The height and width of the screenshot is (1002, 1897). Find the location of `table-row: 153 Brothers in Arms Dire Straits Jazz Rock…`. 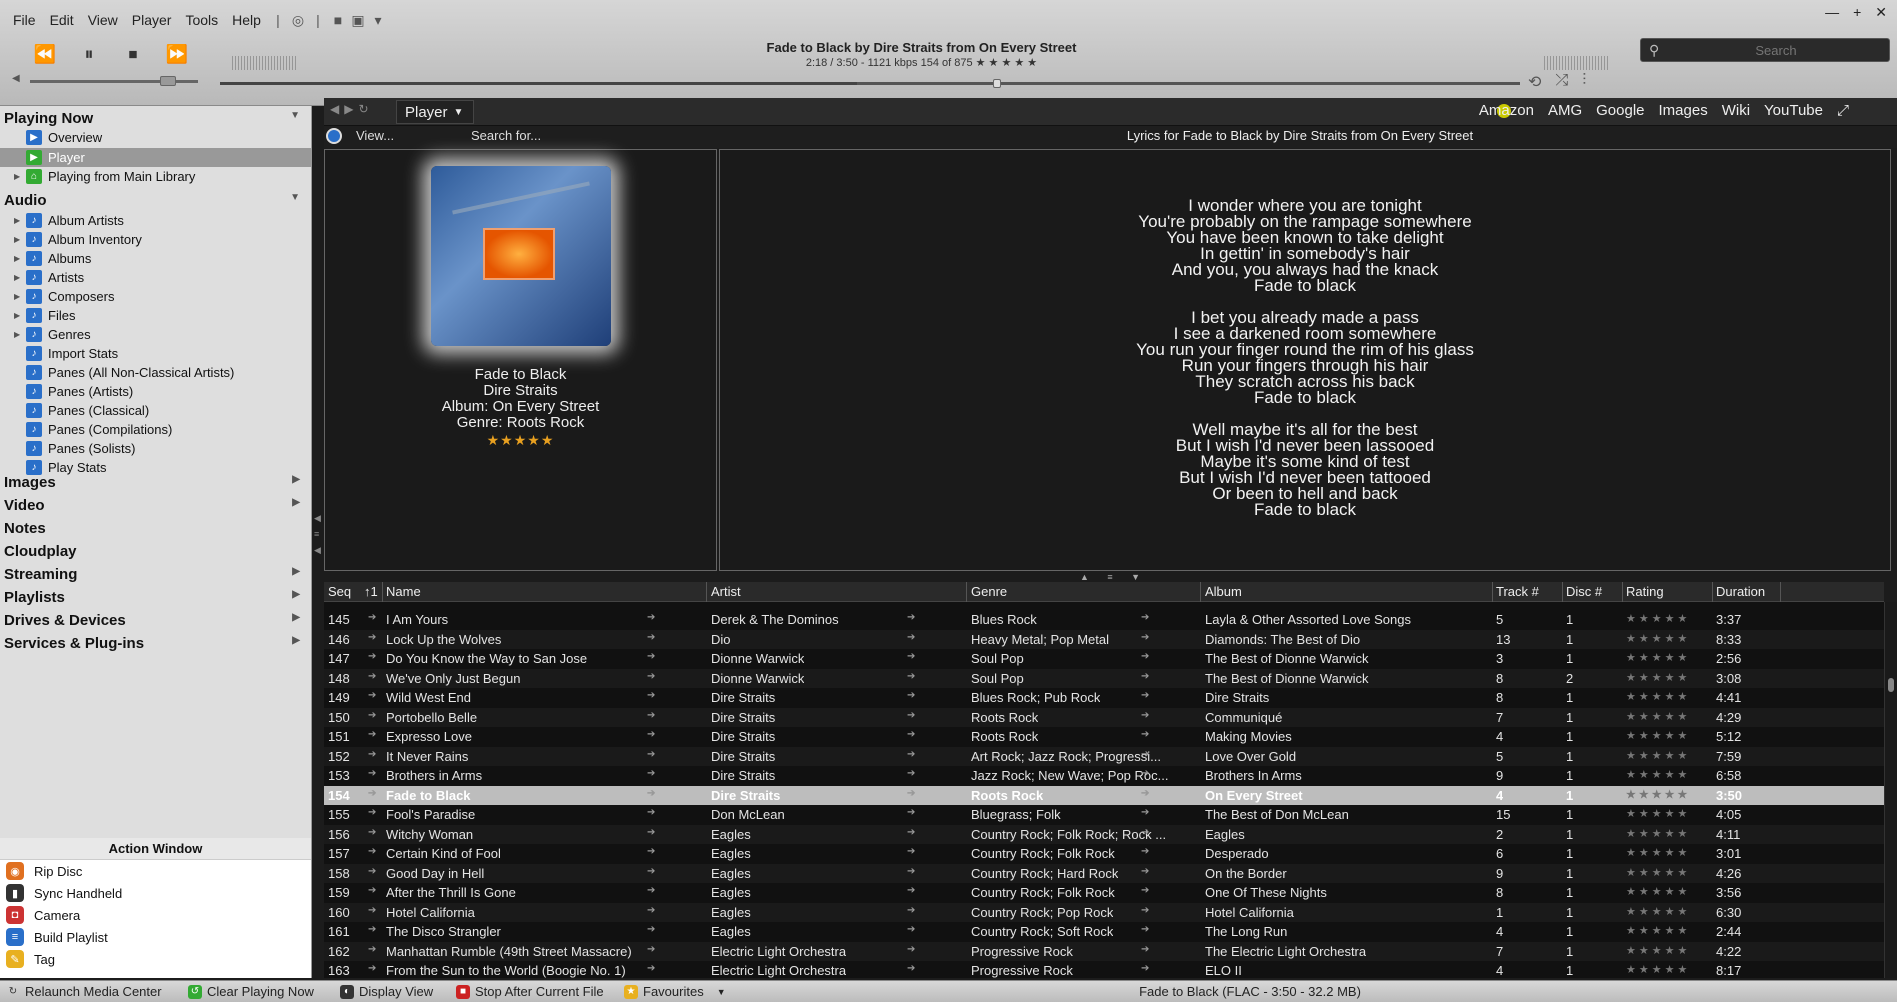

table-row: 153 Brothers in Arms Dire Straits Jazz Rock… is located at coordinates (1104, 775).